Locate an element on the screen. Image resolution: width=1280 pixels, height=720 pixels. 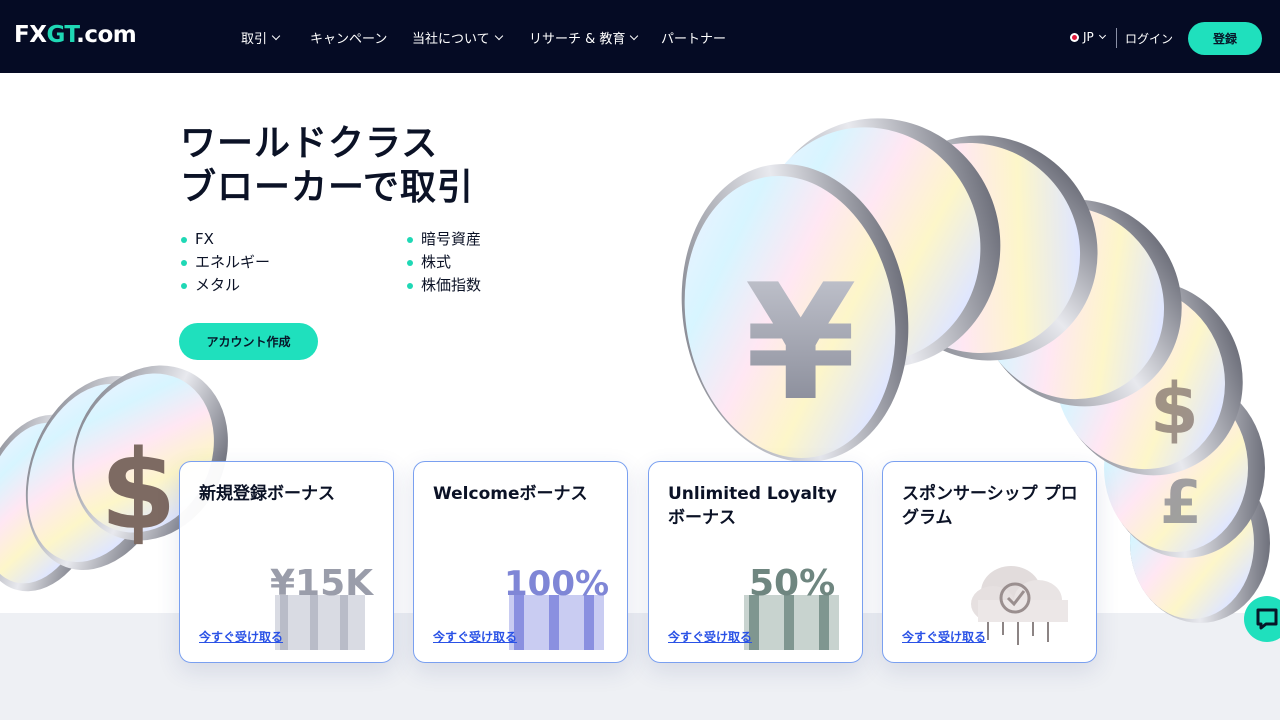
menu-campaigns-label: キャンペーン is located at coordinates (349, 39).